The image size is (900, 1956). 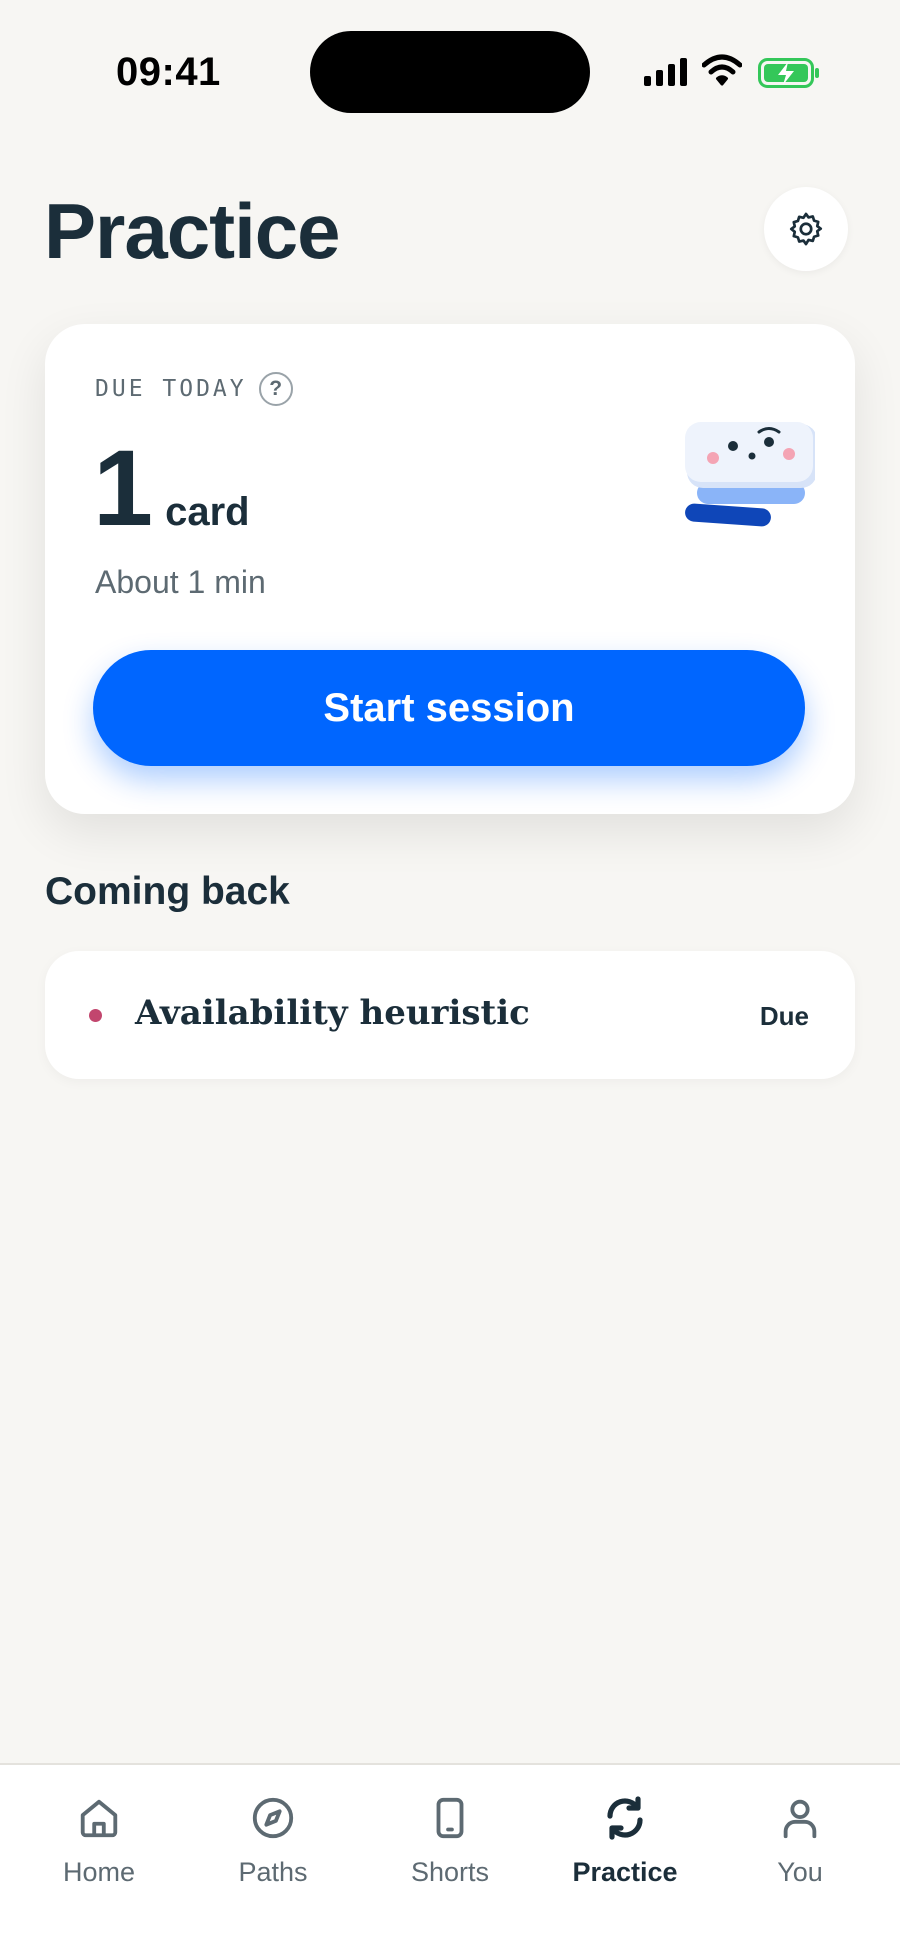 What do you see at coordinates (207, 512) in the screenshot?
I see `due-unit: card` at bounding box center [207, 512].